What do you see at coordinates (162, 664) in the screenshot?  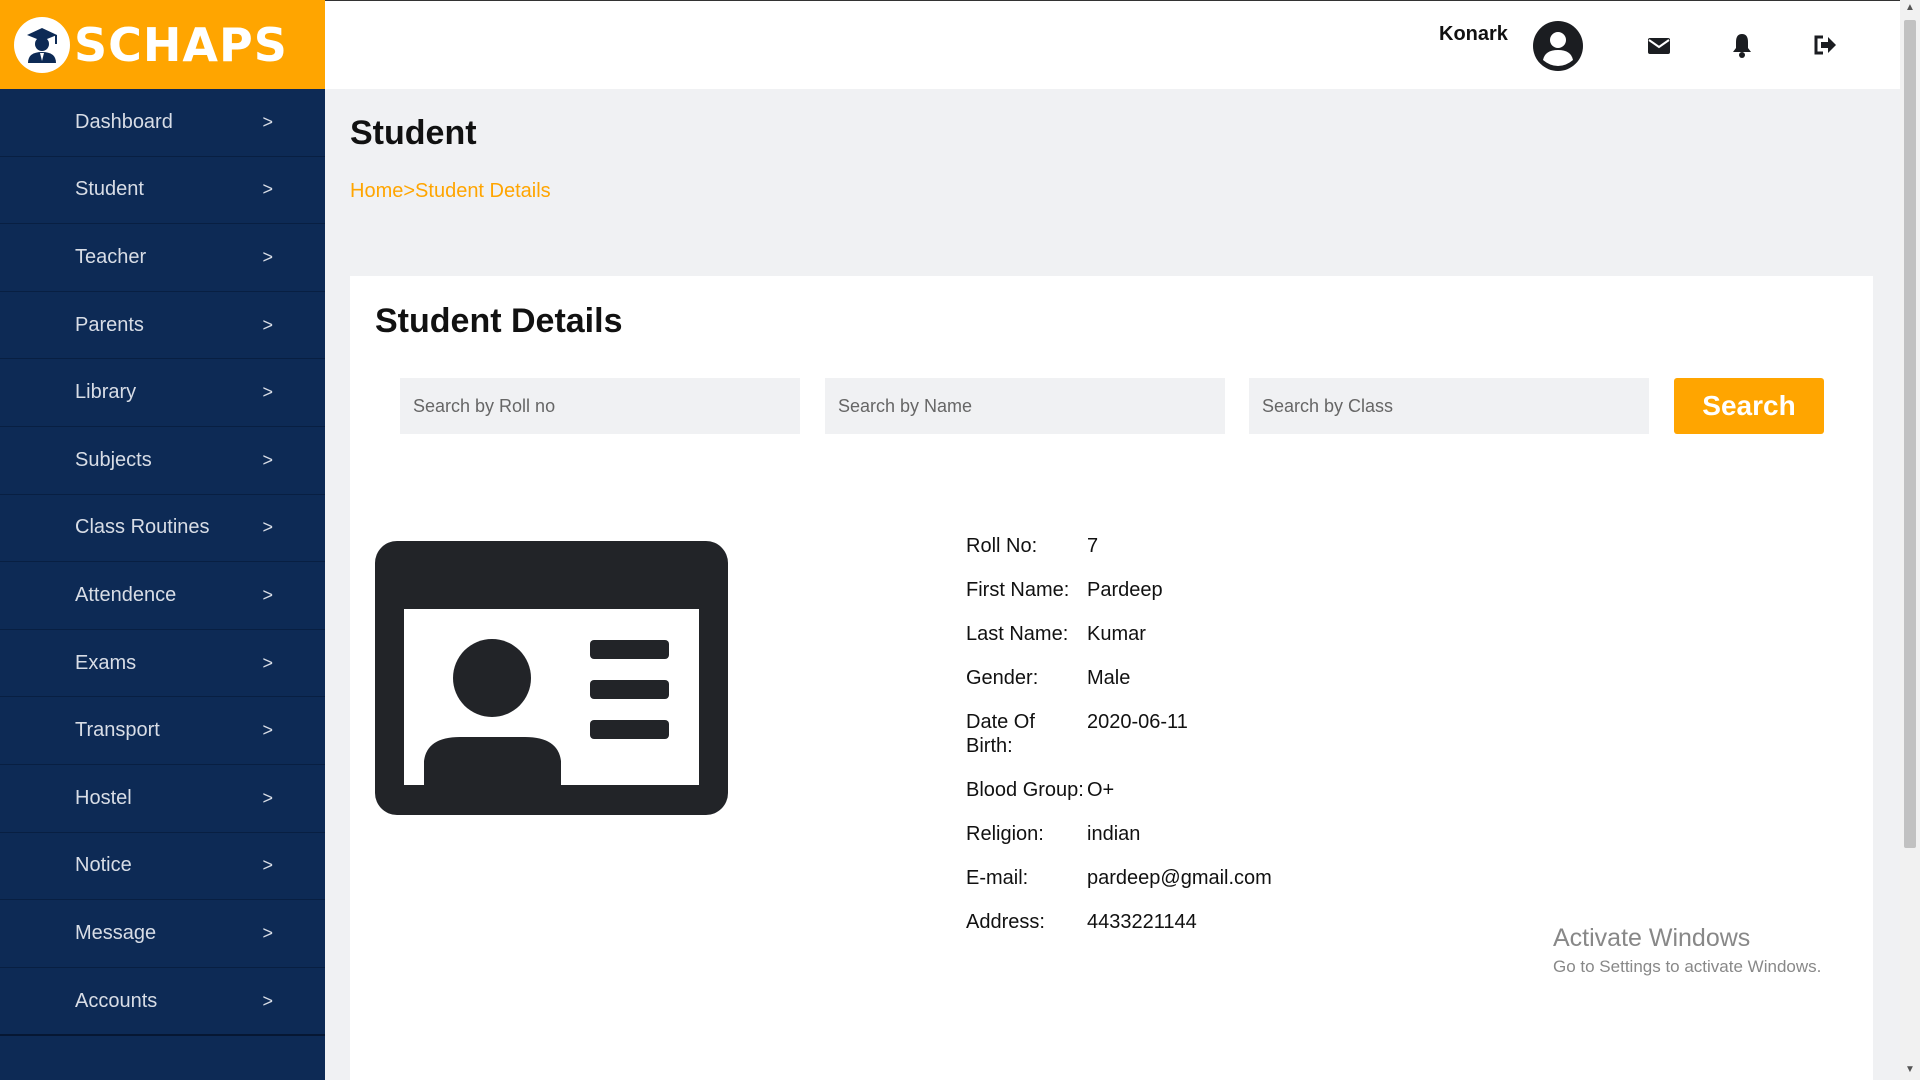 I see `sidebar-item-exams: Exams >` at bounding box center [162, 664].